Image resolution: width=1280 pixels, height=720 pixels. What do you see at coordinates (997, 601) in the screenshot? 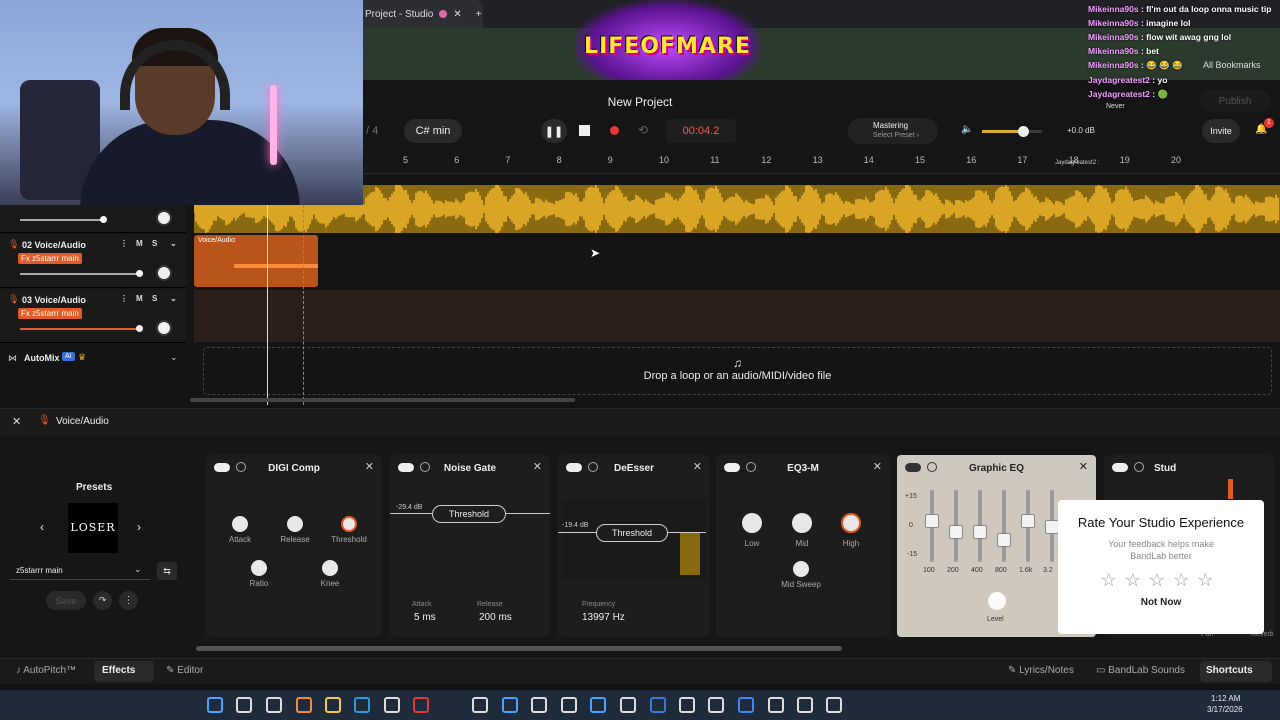
I see `level-knob` at bounding box center [997, 601].